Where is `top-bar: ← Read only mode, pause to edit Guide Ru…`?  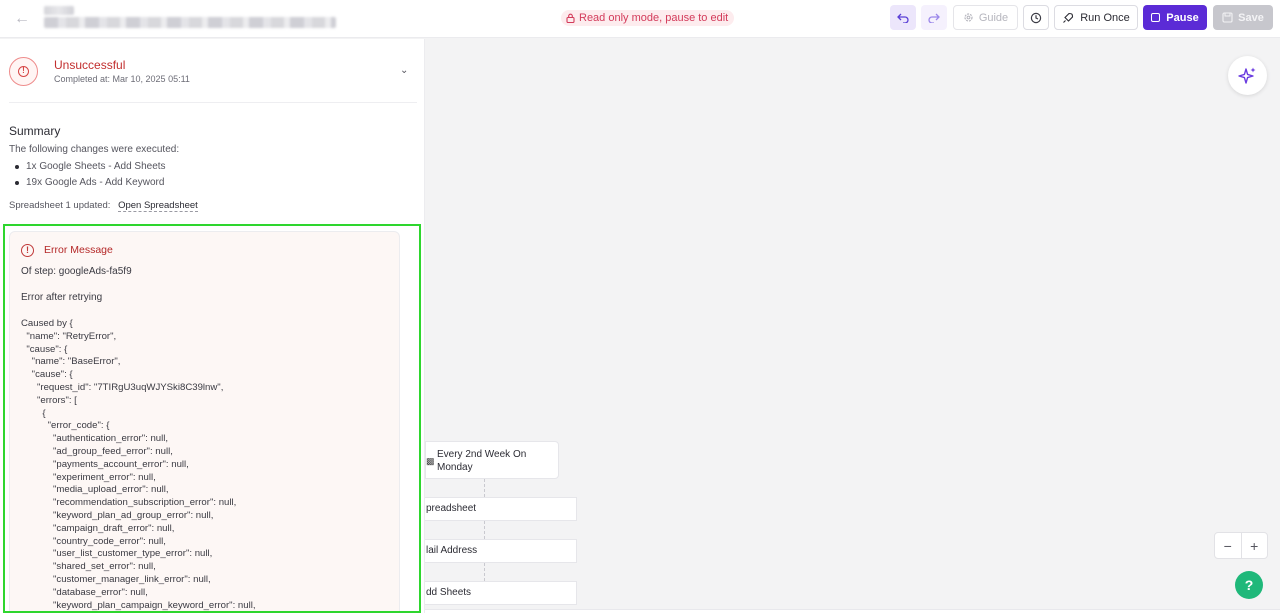
top-bar: ← Read only mode, pause to edit Guide Ru… is located at coordinates (640, 19).